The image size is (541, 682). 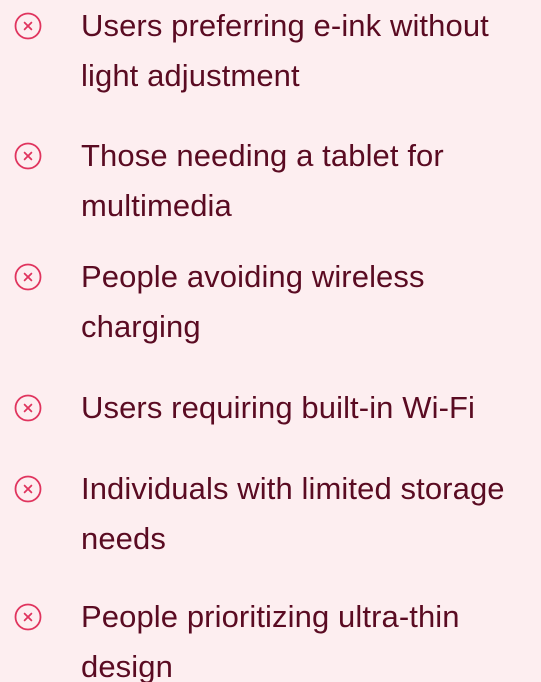 I want to click on list-item-label: Individuals with limited storage needs, so click(x=293, y=513).